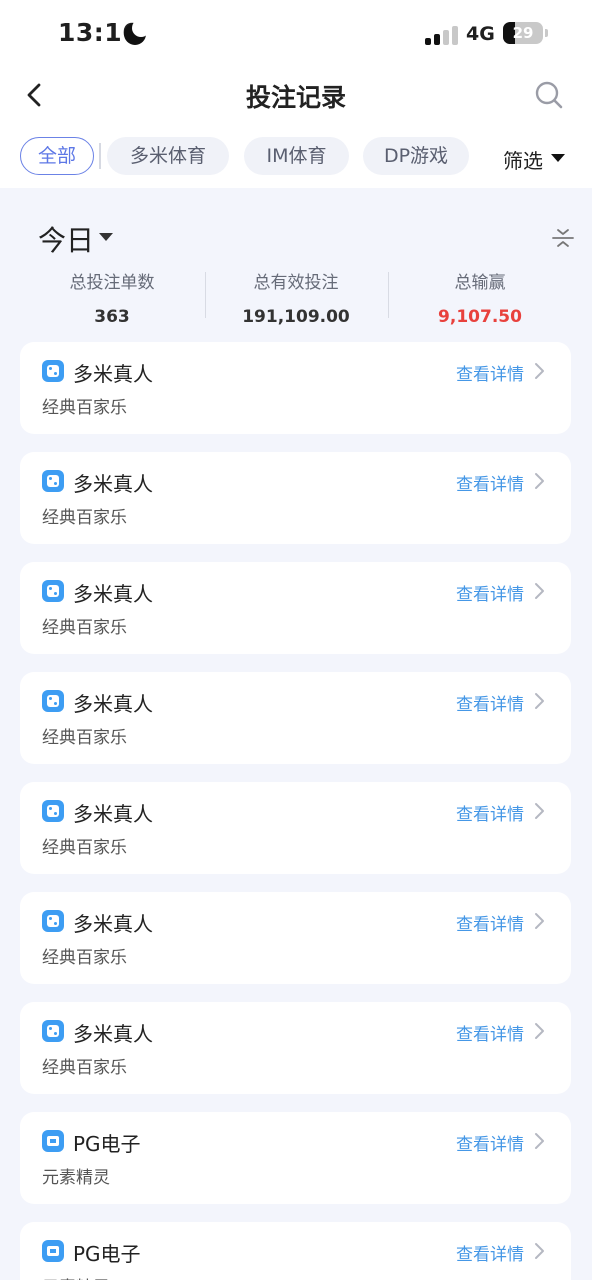  What do you see at coordinates (563, 238) in the screenshot?
I see `collapse-icon` at bounding box center [563, 238].